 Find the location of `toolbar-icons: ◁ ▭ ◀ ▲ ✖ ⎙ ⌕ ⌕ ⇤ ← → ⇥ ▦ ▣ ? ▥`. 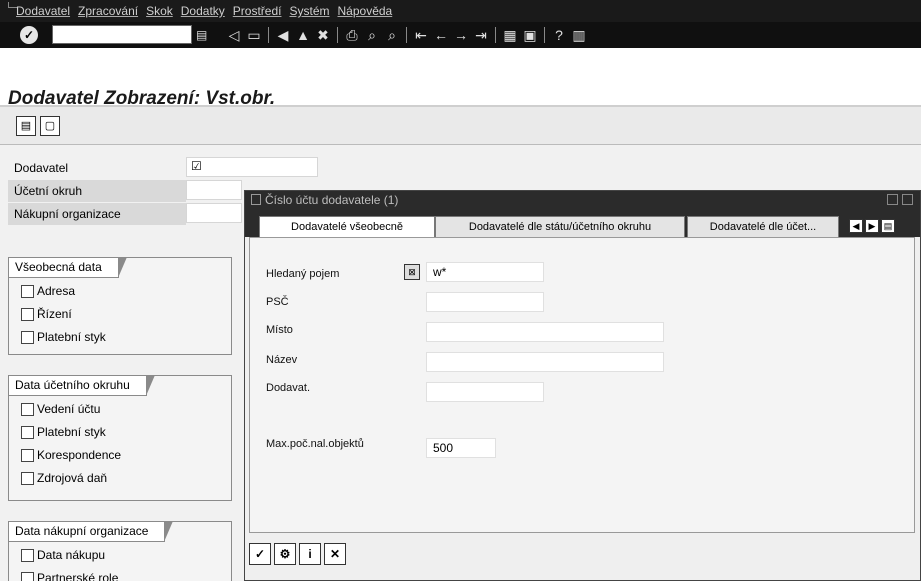

toolbar-icons: ◁ ▭ ◀ ▲ ✖ ⎙ ⌕ ⌕ ⇤ ← → ⇥ ▦ ▣ ? ▥ is located at coordinates (406, 35).